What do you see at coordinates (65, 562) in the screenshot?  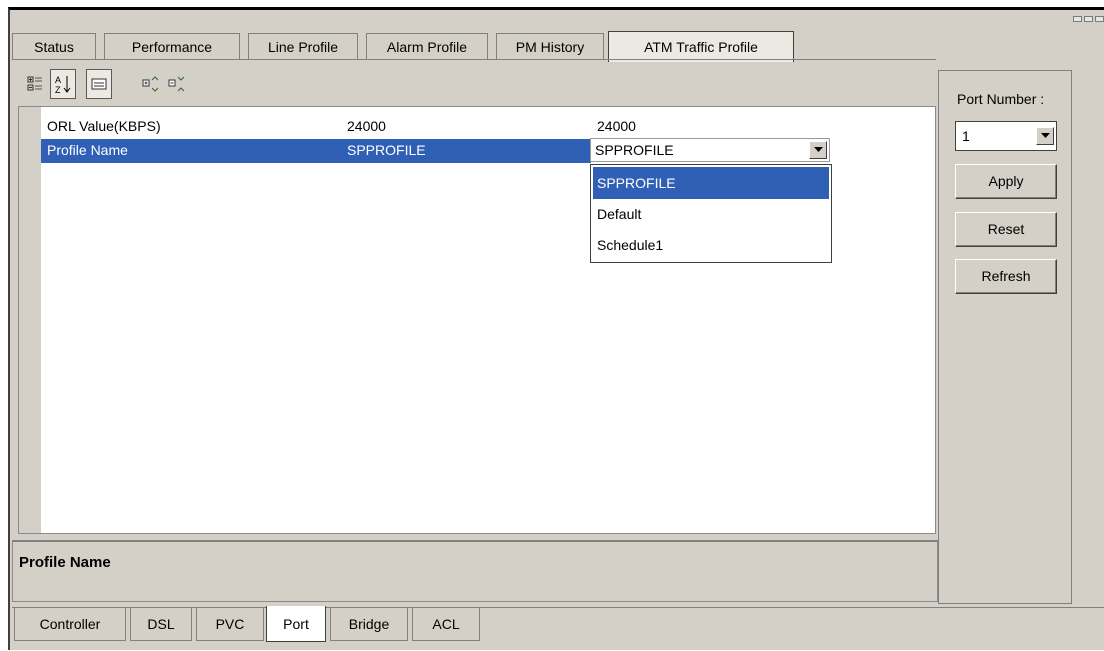 I see `description-title: Profile Name` at bounding box center [65, 562].